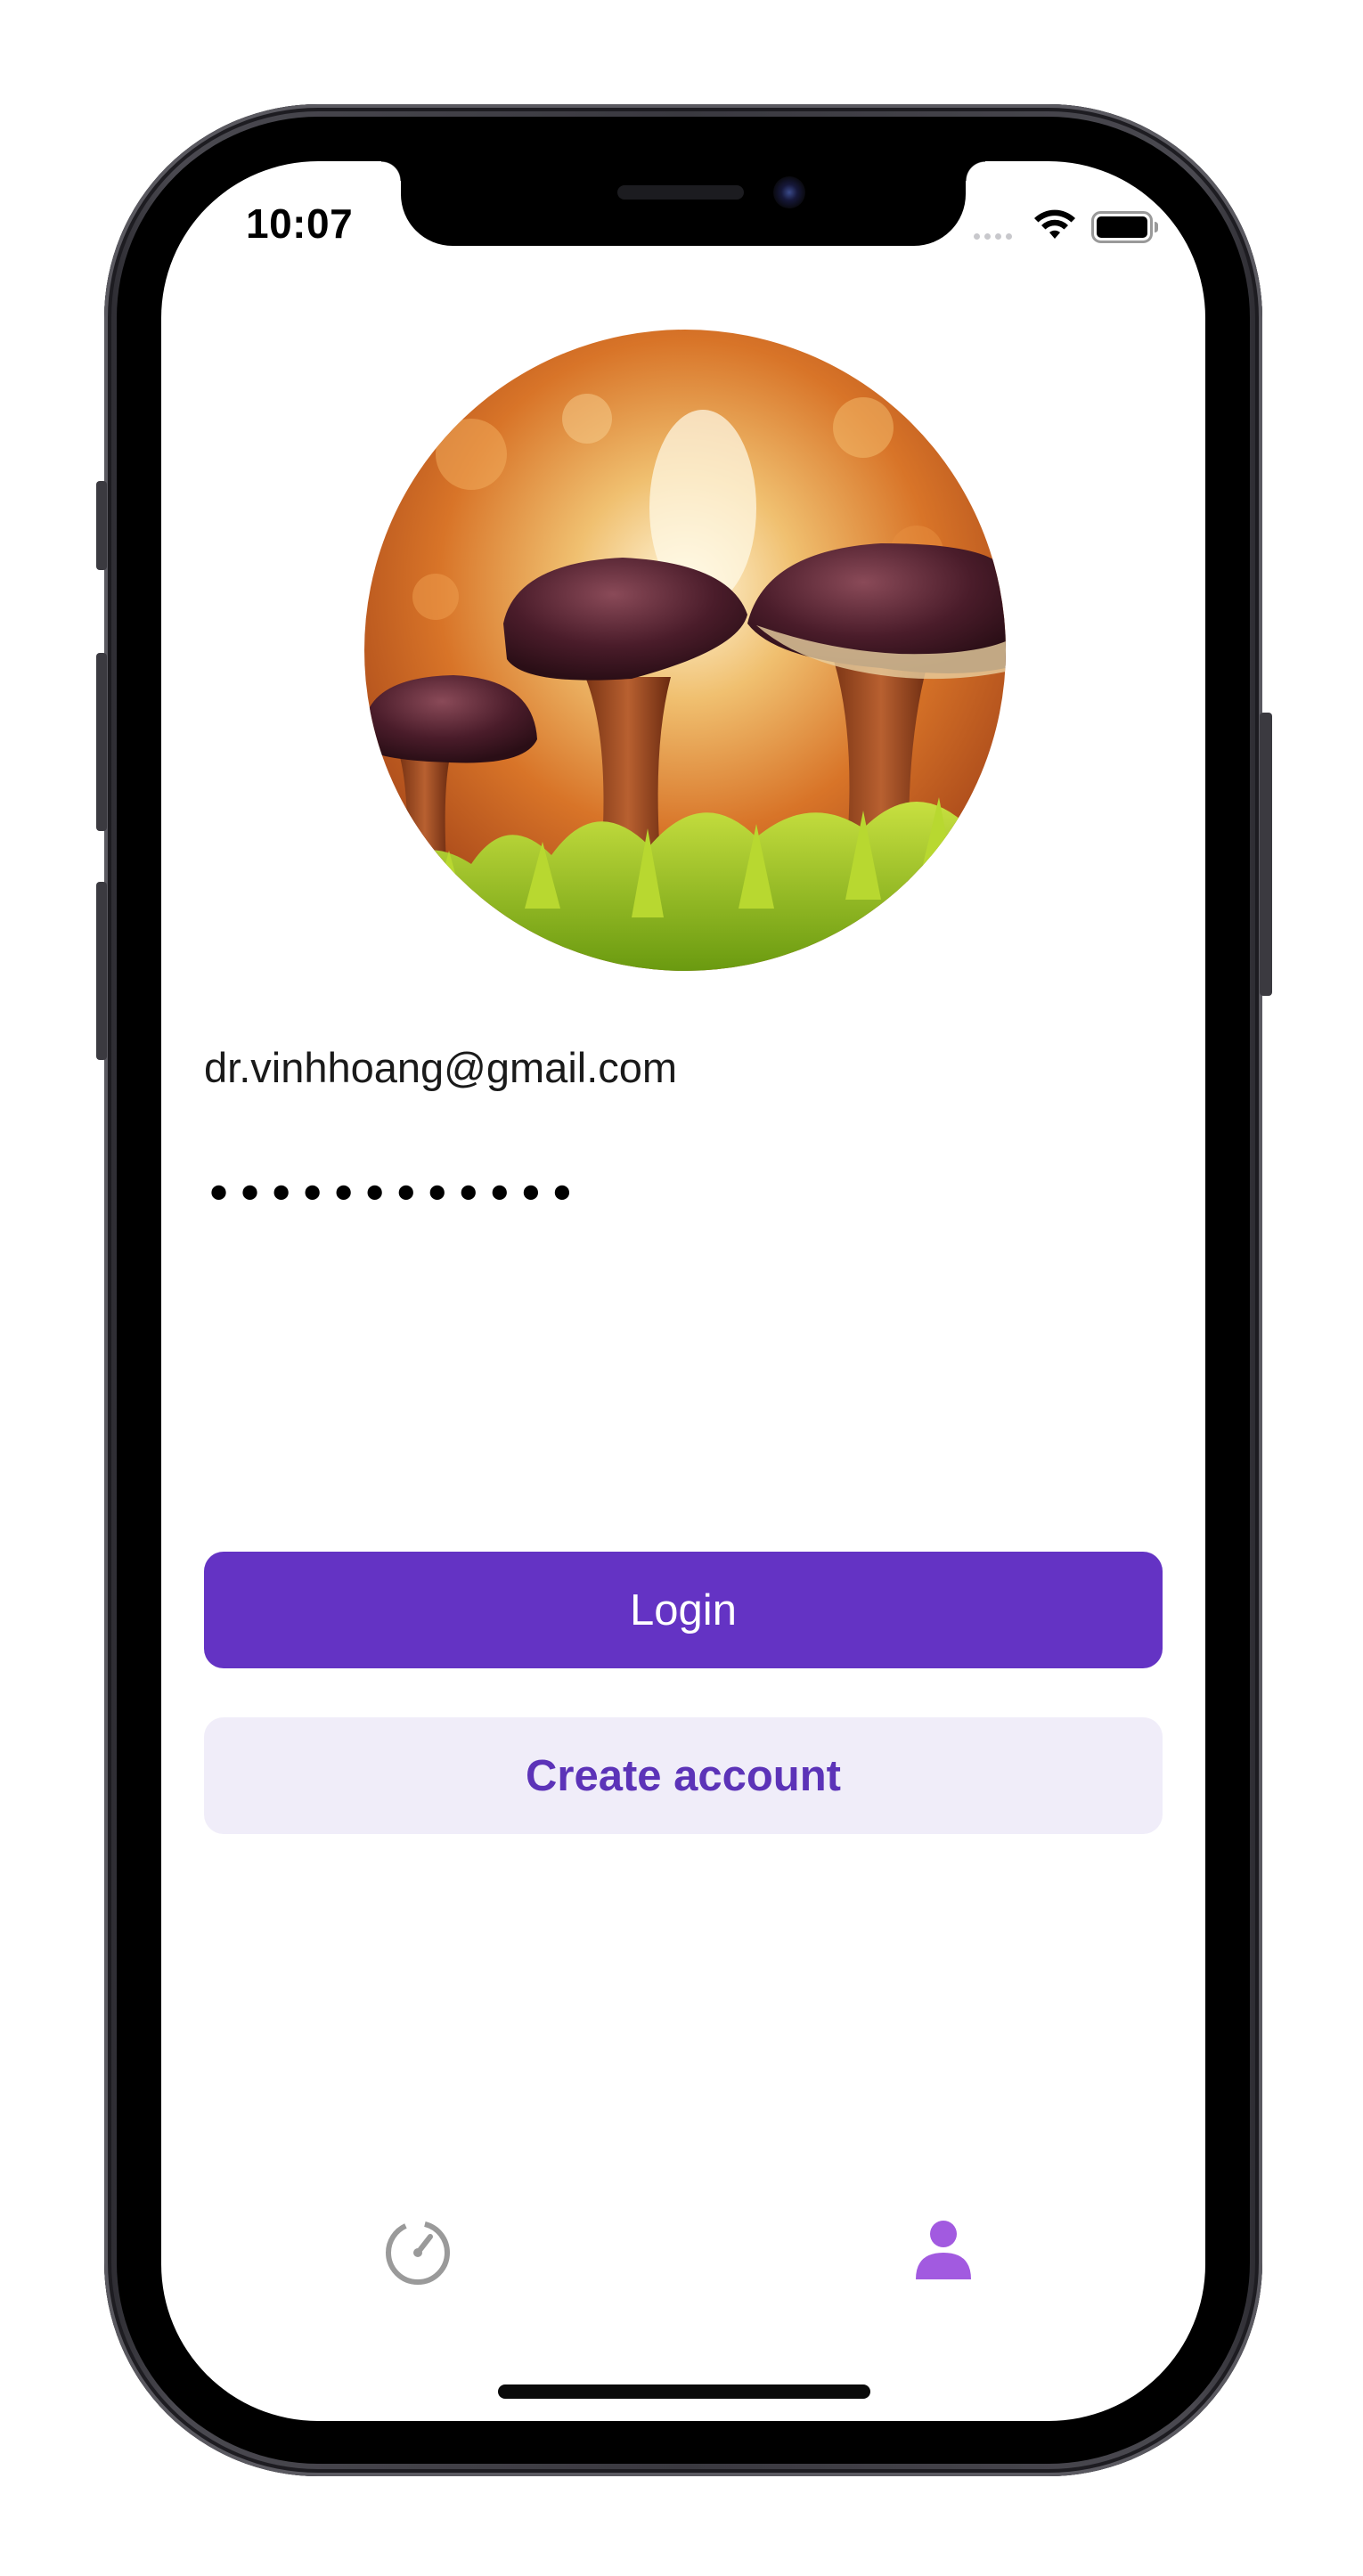 The width and height of the screenshot is (1363, 2576). Describe the element at coordinates (684, 1776) in the screenshot. I see `create-account-button: Create account` at that location.